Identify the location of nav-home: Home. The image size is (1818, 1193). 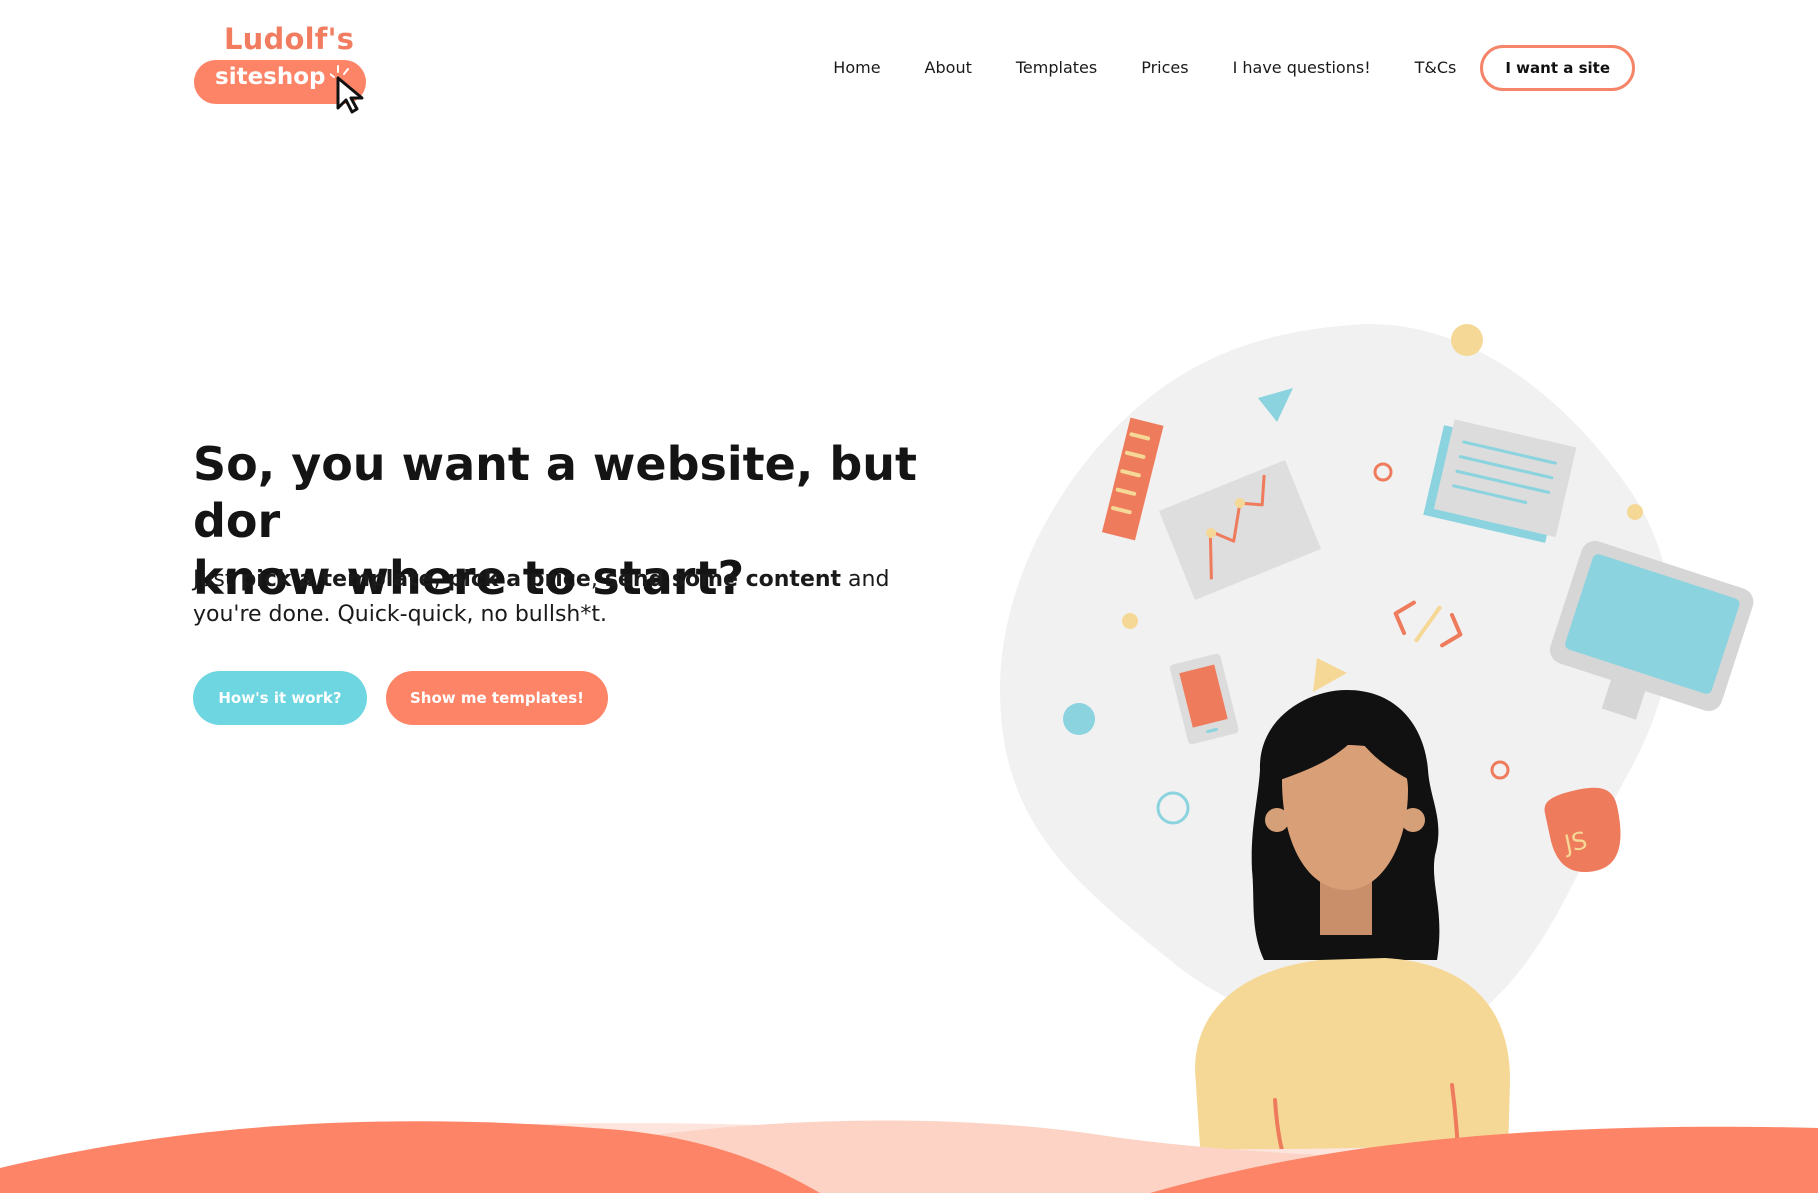
(856, 68).